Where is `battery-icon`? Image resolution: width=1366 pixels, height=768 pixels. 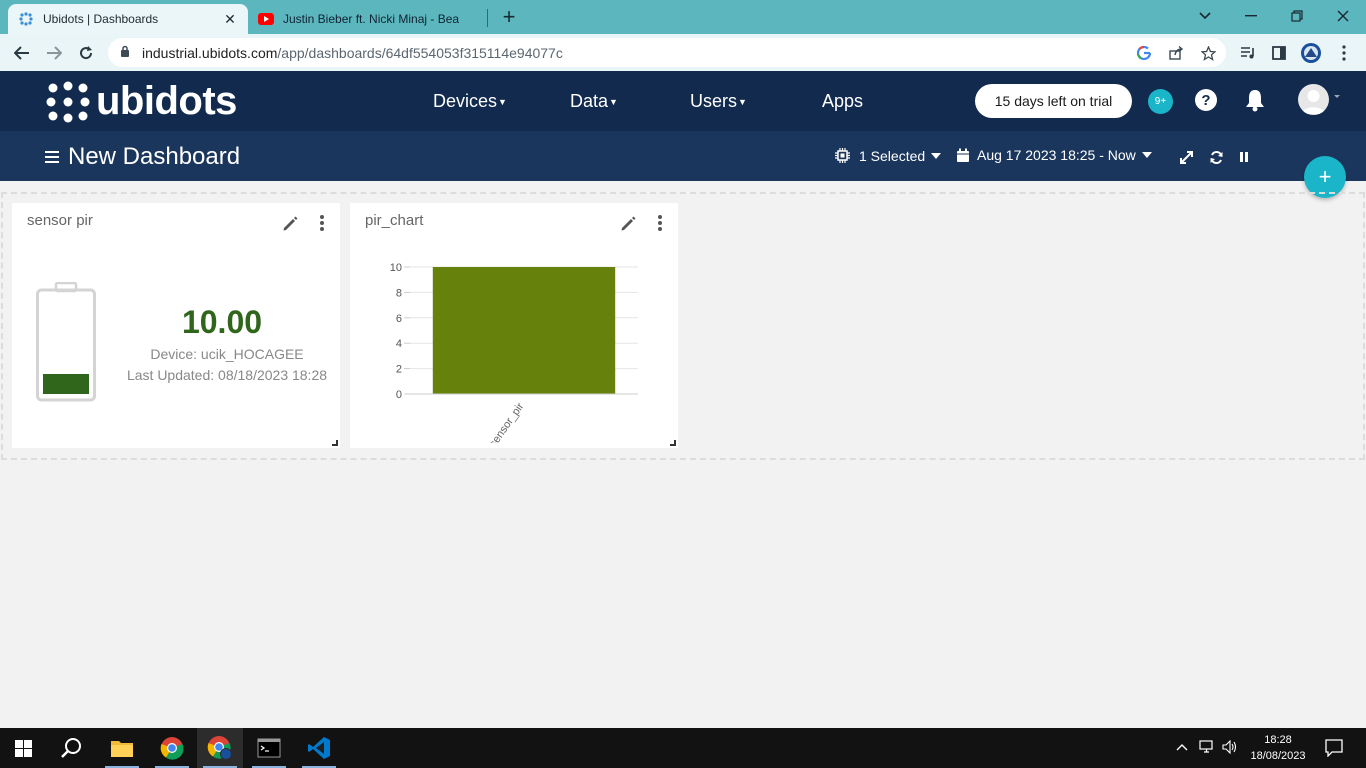
battery-icon is located at coordinates (66, 342).